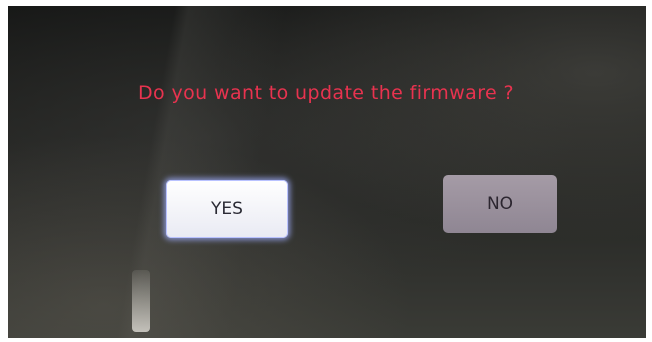 The image size is (652, 342). Describe the element at coordinates (227, 209) in the screenshot. I see `yes-button: YES` at that location.